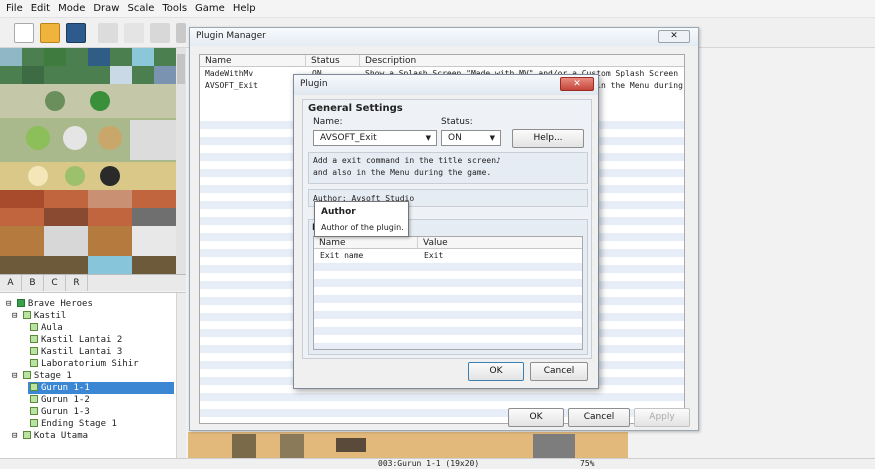  Describe the element at coordinates (407, 160) in the screenshot. I see `description-line-1: Add a exit command in the title screen♪` at that location.